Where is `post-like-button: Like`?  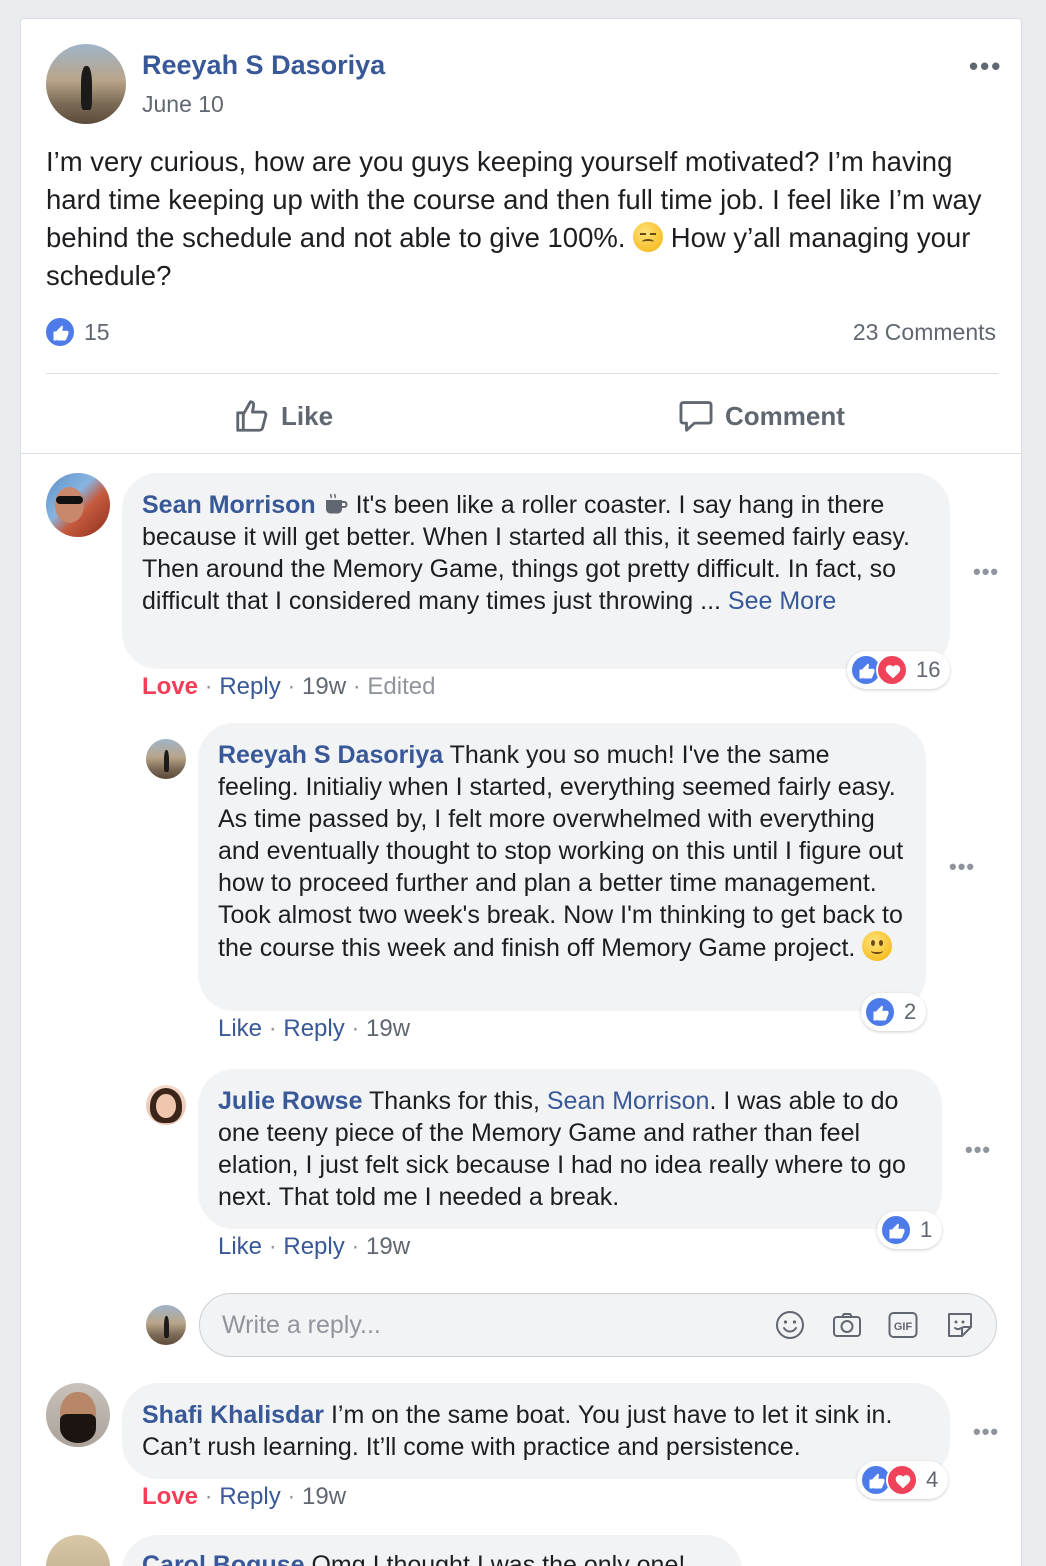
post-like-button: Like is located at coordinates (283, 416).